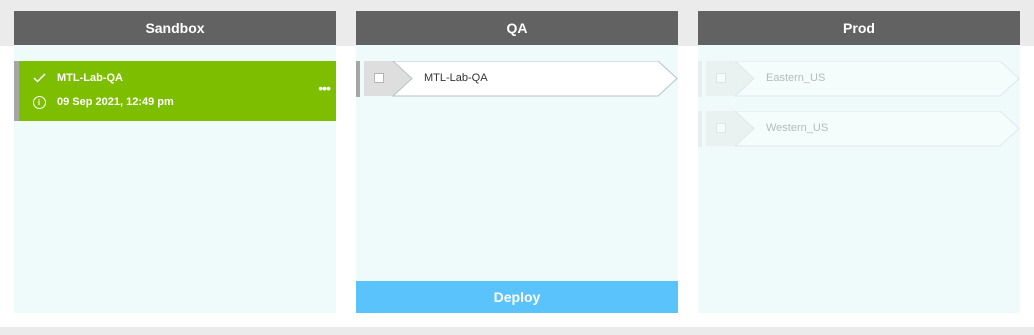 This screenshot has height=335, width=1034. What do you see at coordinates (39, 78) in the screenshot?
I see `check-icon` at bounding box center [39, 78].